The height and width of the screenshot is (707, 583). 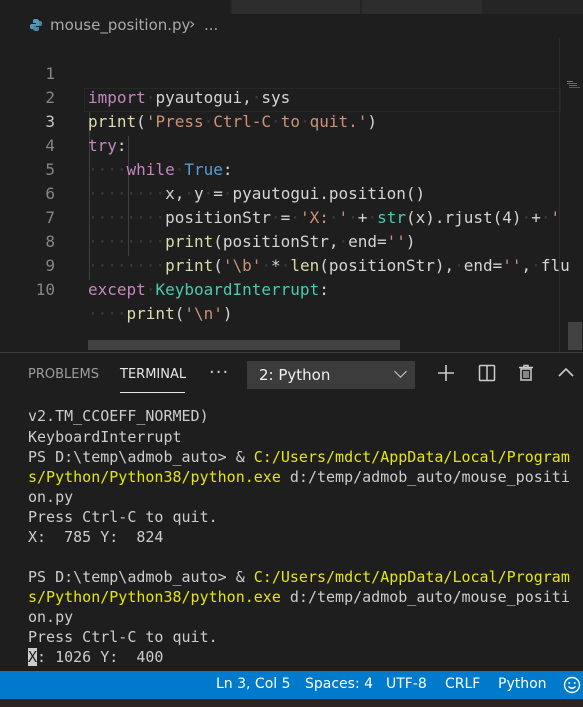 What do you see at coordinates (291, 96) in the screenshot?
I see `code-line: 2 print('Press·Ctrl-C·to·quit.')` at bounding box center [291, 96].